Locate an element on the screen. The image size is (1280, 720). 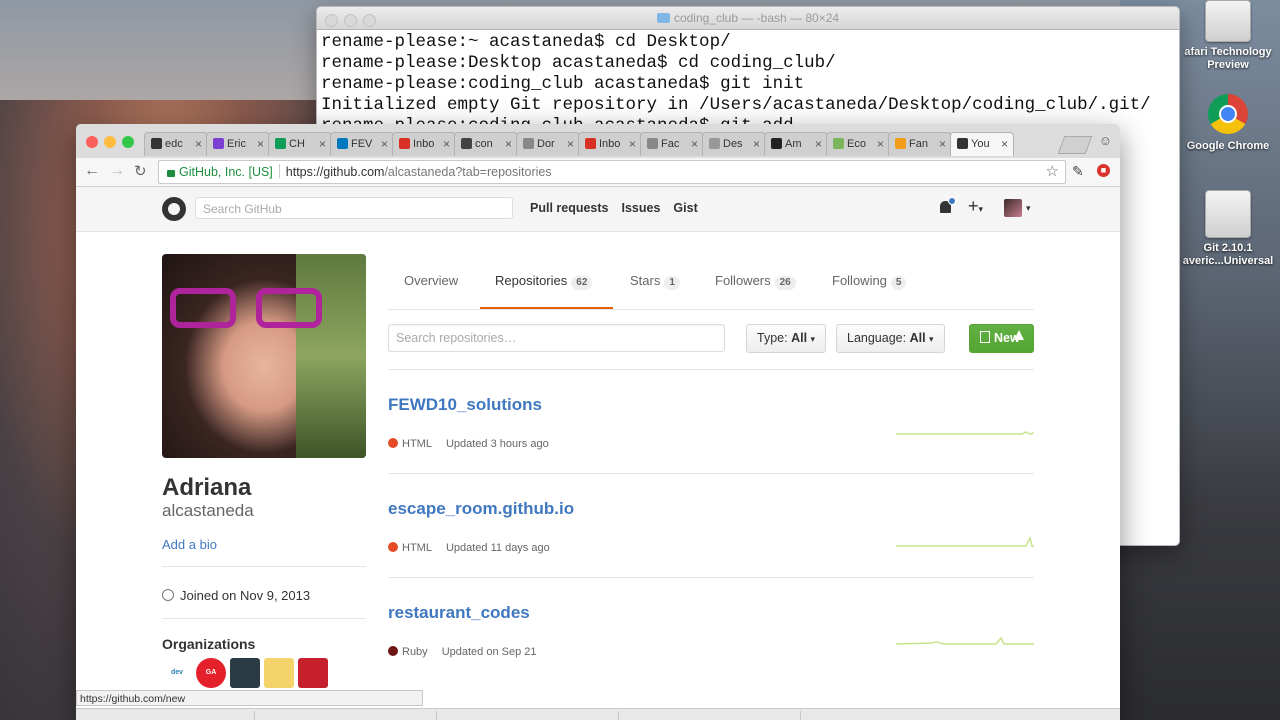
chevron-down-icon: ▾ is located at coordinates (1028, 208).